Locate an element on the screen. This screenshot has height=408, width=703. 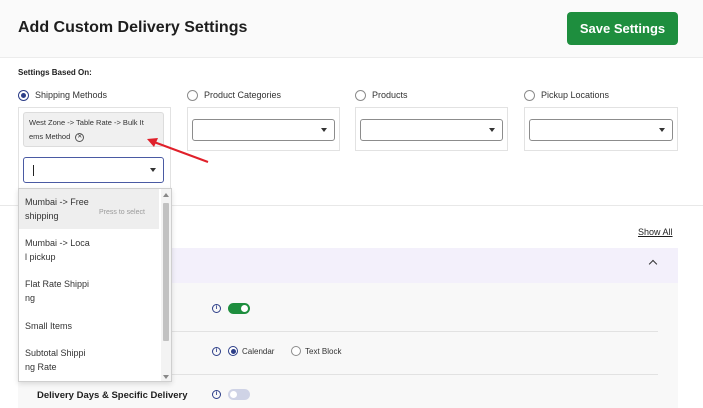
show-all-link: Show All is located at coordinates (655, 232).